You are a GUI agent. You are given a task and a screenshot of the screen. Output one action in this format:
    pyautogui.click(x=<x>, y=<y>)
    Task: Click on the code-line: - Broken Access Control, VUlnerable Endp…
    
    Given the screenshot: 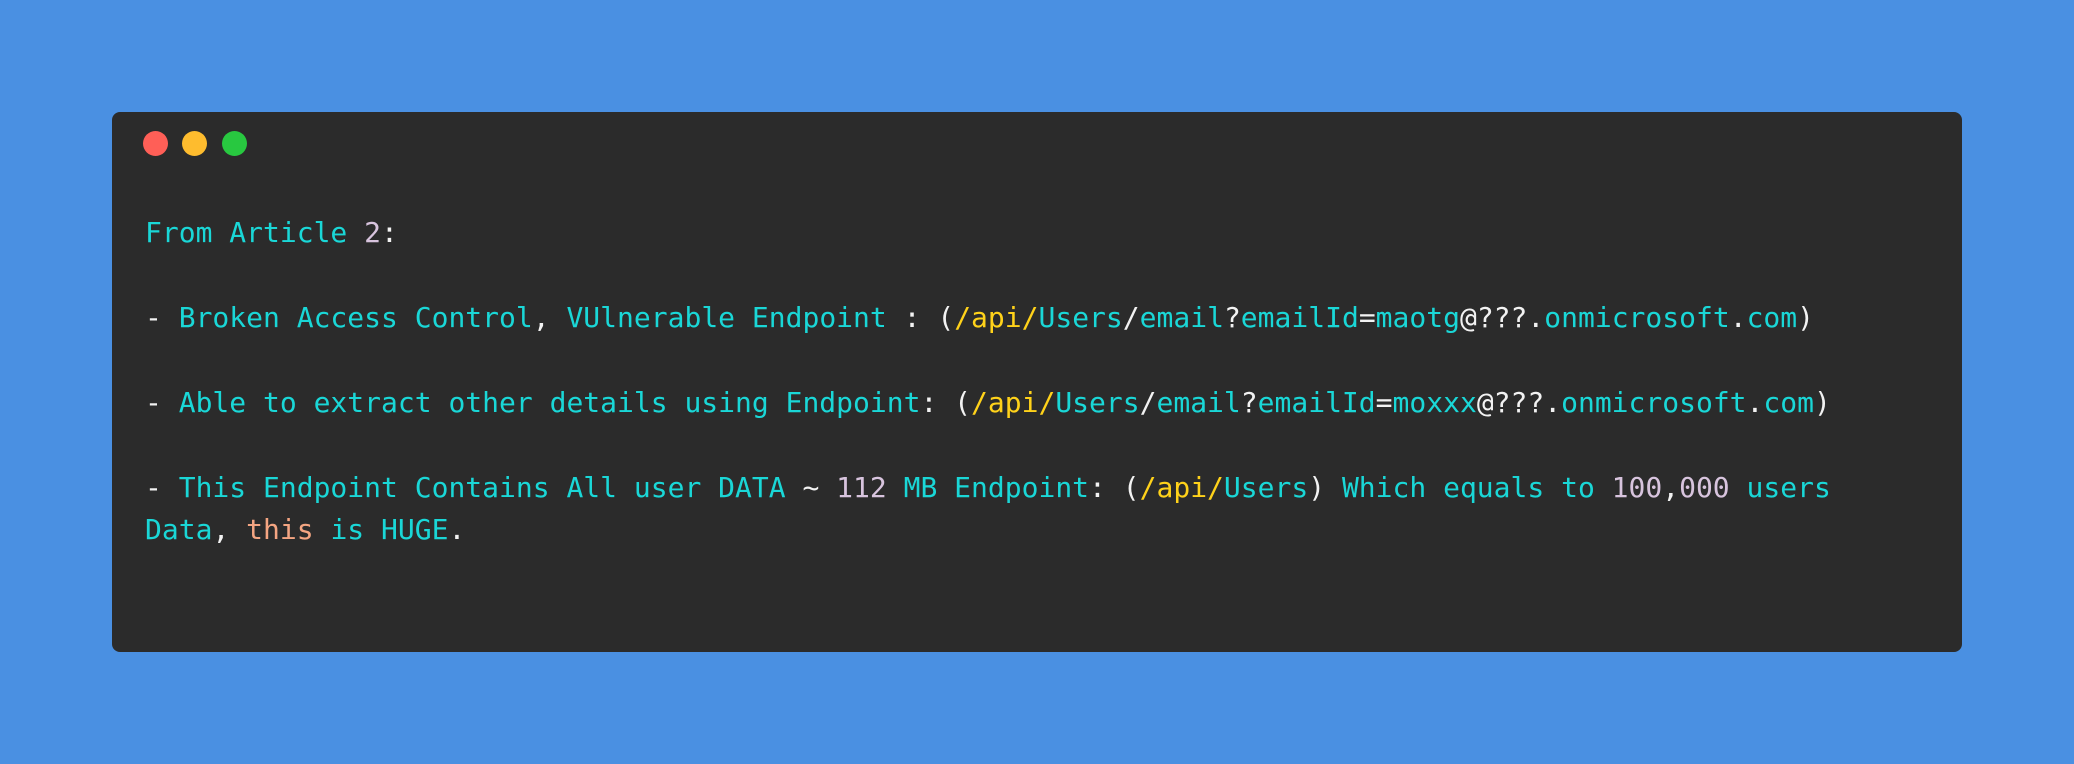 What is the action you would take?
    pyautogui.click(x=988, y=318)
    